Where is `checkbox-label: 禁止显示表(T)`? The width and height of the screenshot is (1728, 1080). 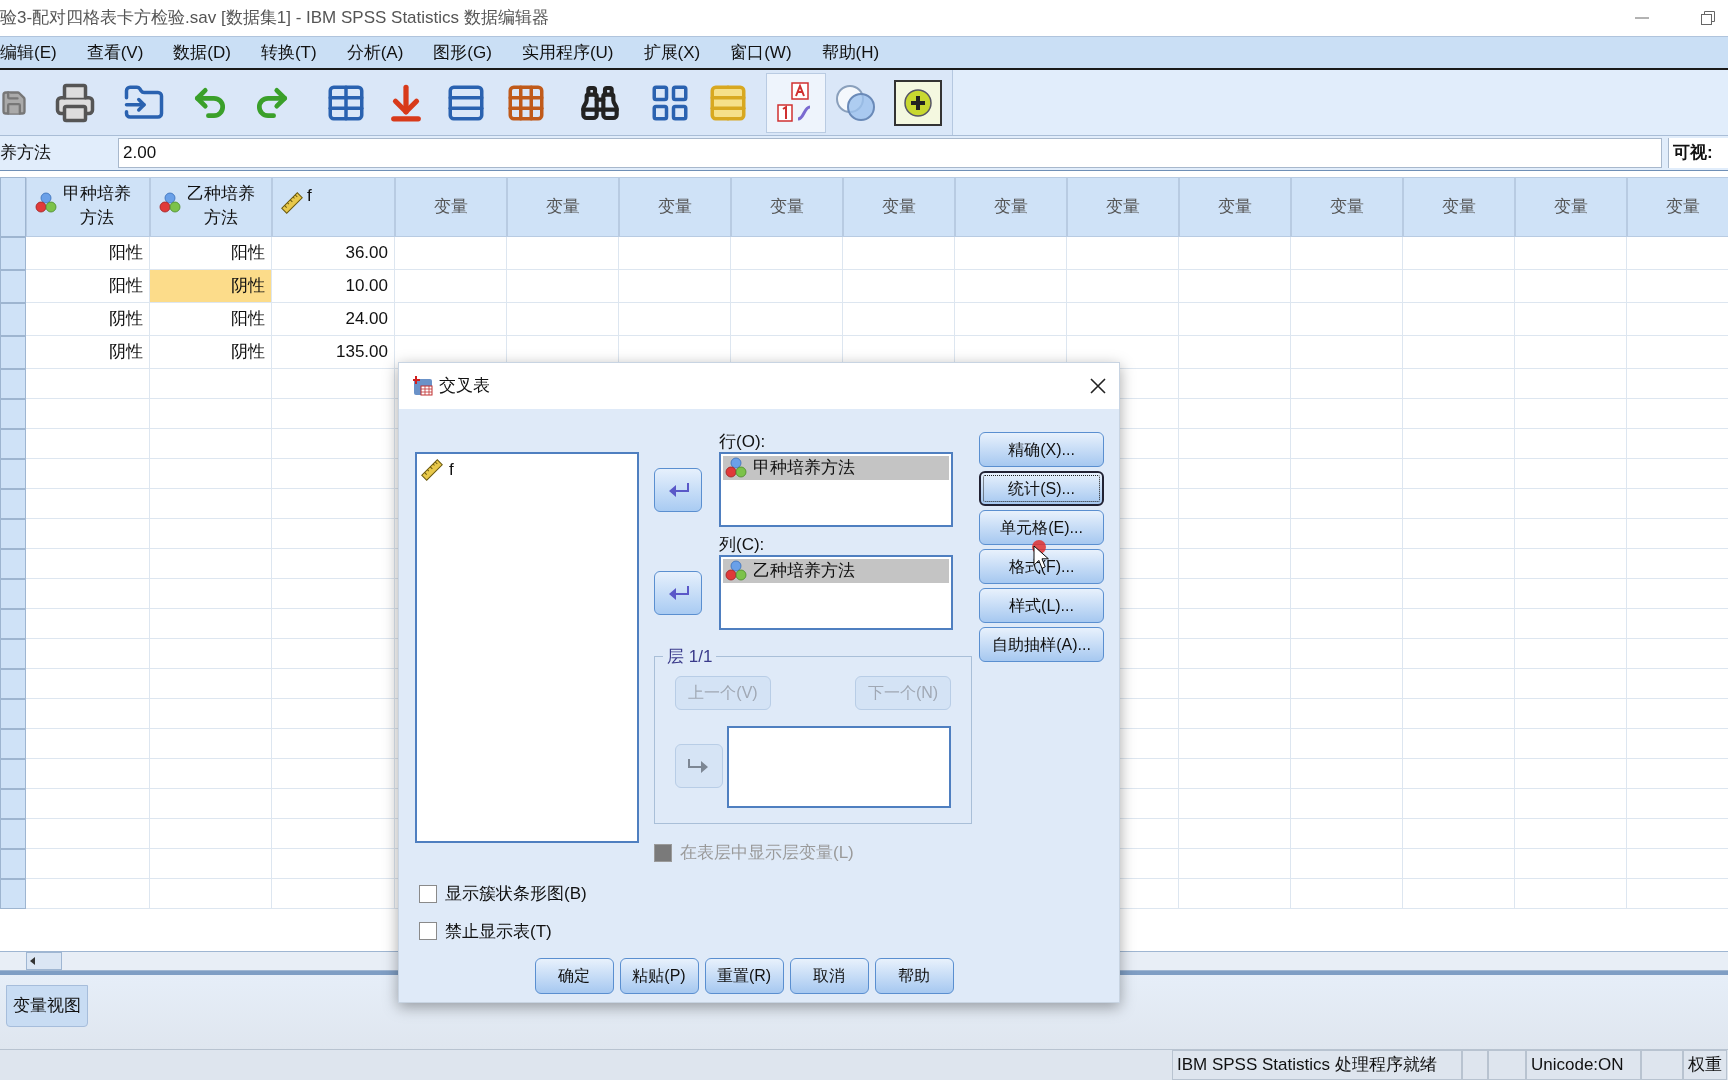 checkbox-label: 禁止显示表(T) is located at coordinates (498, 931).